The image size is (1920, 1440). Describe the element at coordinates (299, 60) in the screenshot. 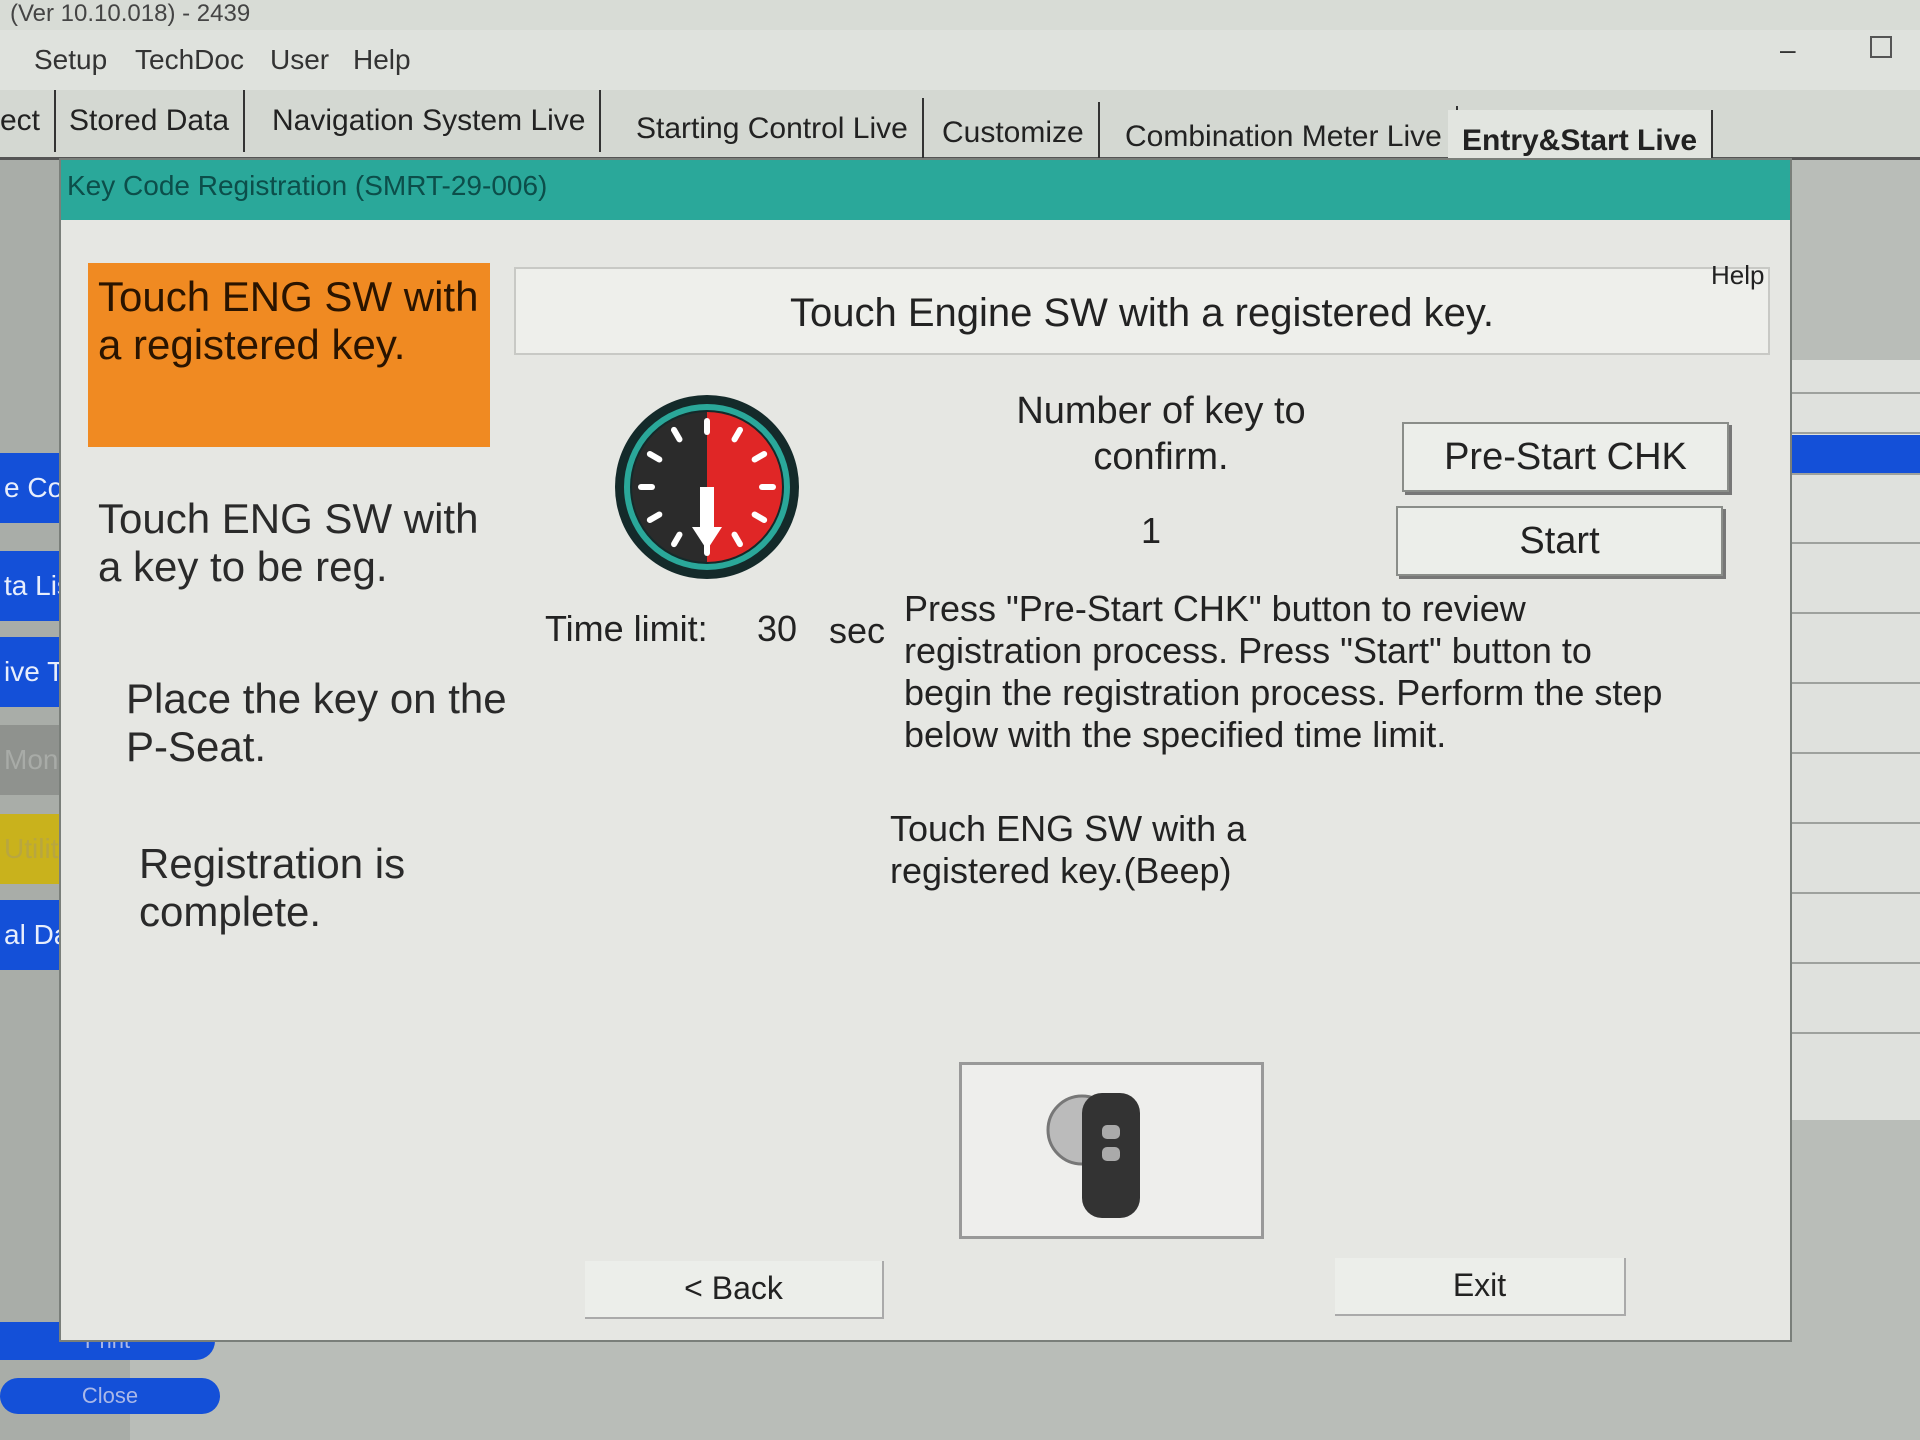

I see `menu-user: User` at that location.